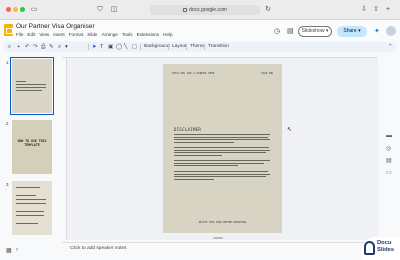 The width and height of the screenshot is (400, 260). I want to click on slide-thumbnail: HOW TO USE THIS TEMPLATE, so click(32, 147).